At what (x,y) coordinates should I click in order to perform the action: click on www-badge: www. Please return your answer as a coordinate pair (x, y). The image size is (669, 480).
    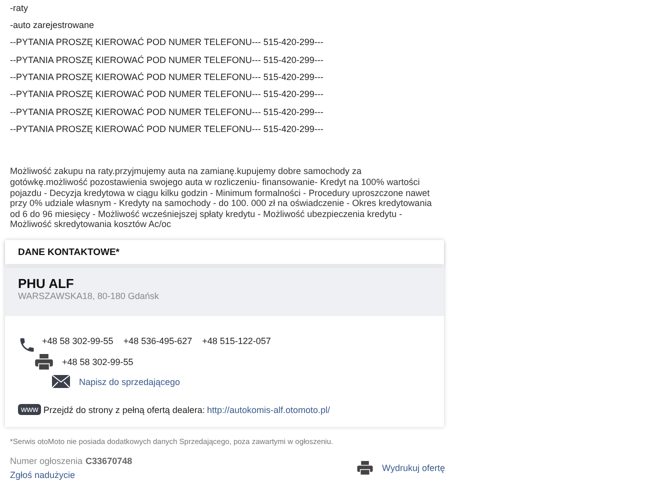
    Looking at the image, I should click on (30, 410).